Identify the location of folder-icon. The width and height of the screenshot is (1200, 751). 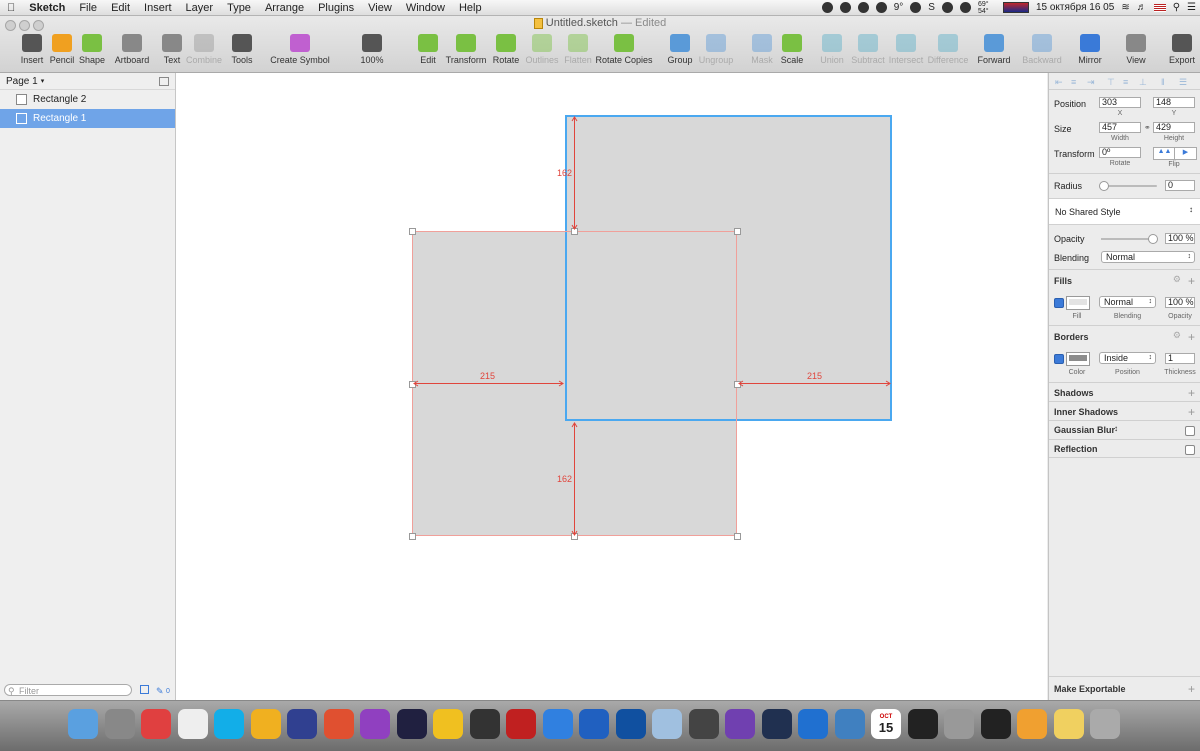
(338, 724).